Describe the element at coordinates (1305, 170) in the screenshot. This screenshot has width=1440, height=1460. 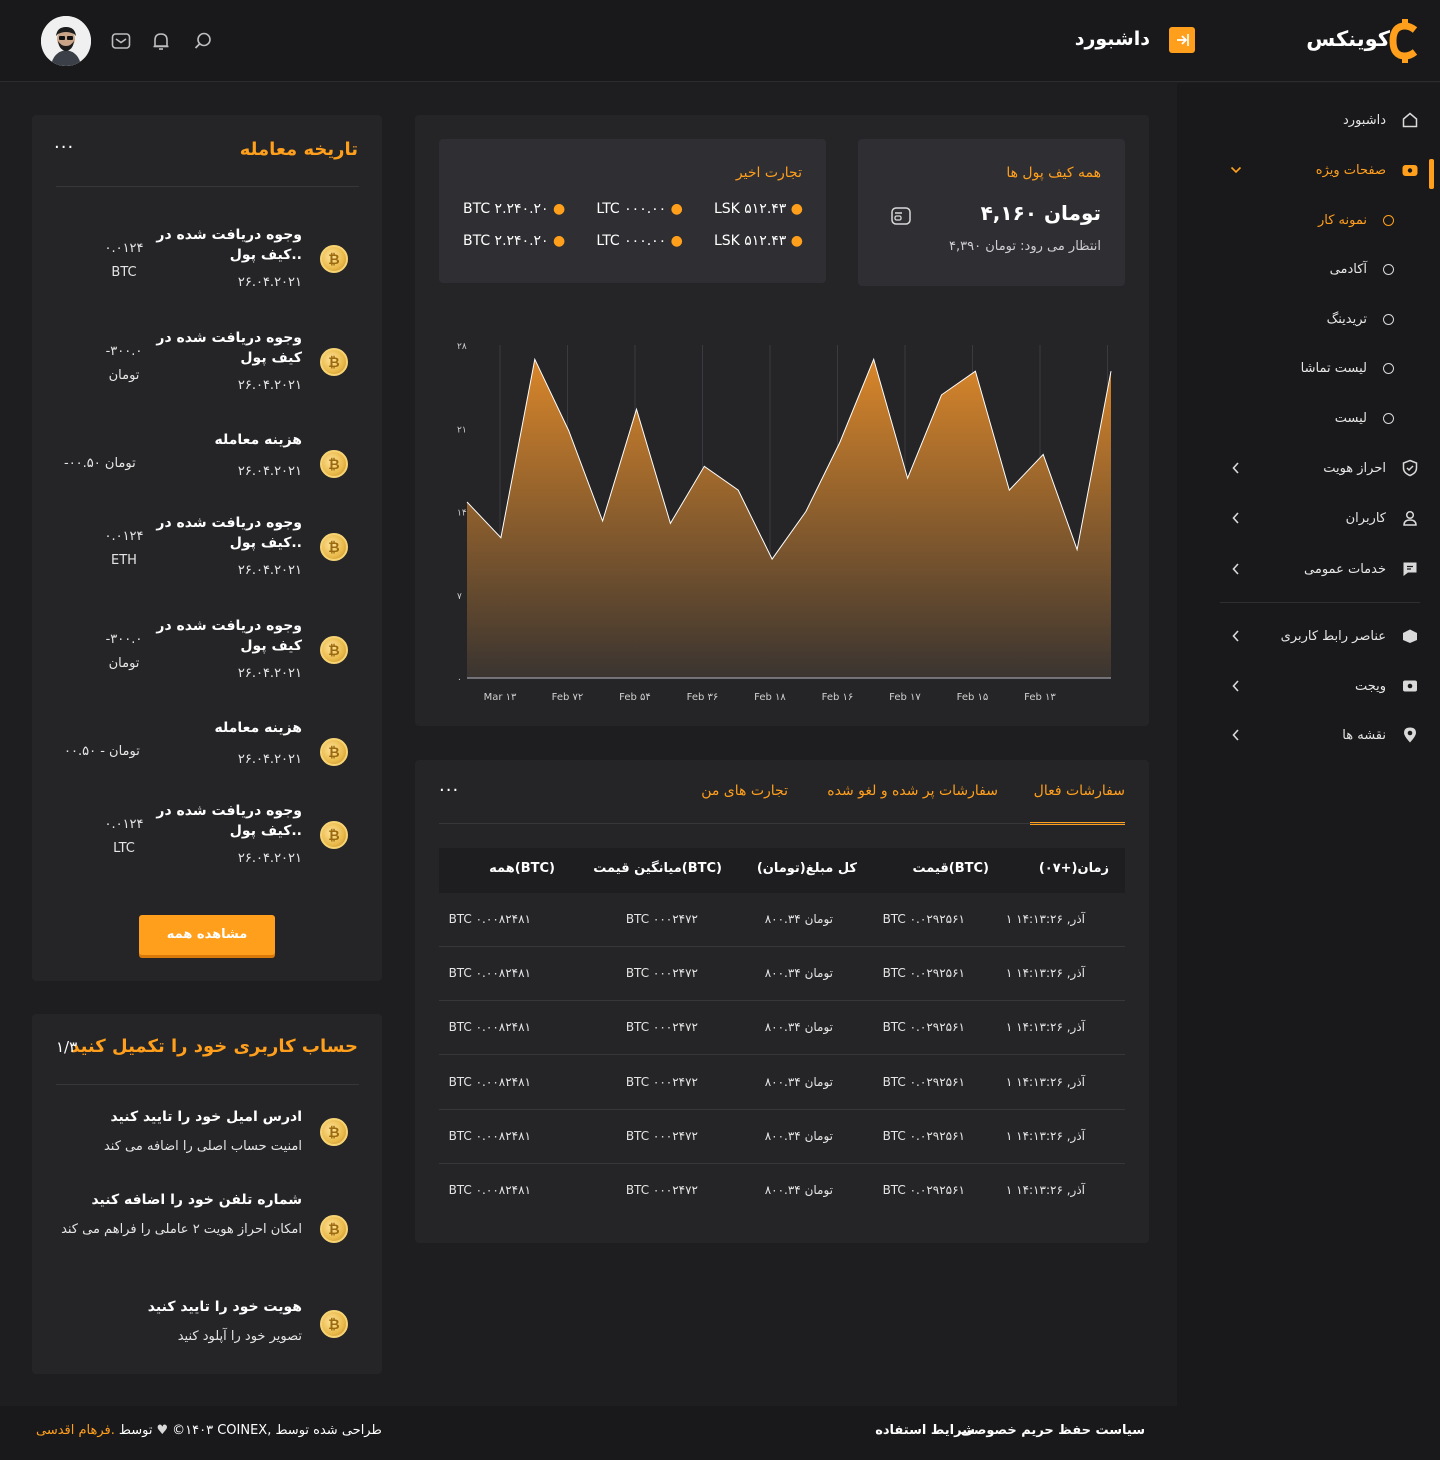
I see `sidebar-item-special-pages: صفحات ویژه` at that location.